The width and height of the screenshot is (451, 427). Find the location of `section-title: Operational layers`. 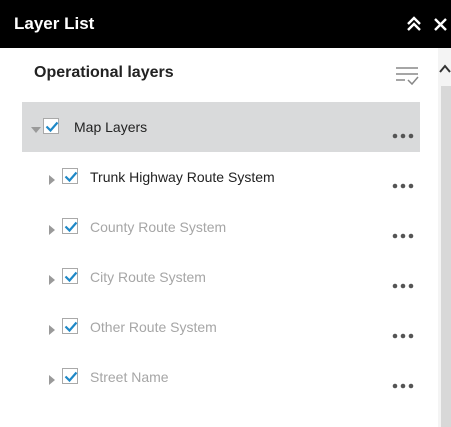

section-title: Operational layers is located at coordinates (104, 72).